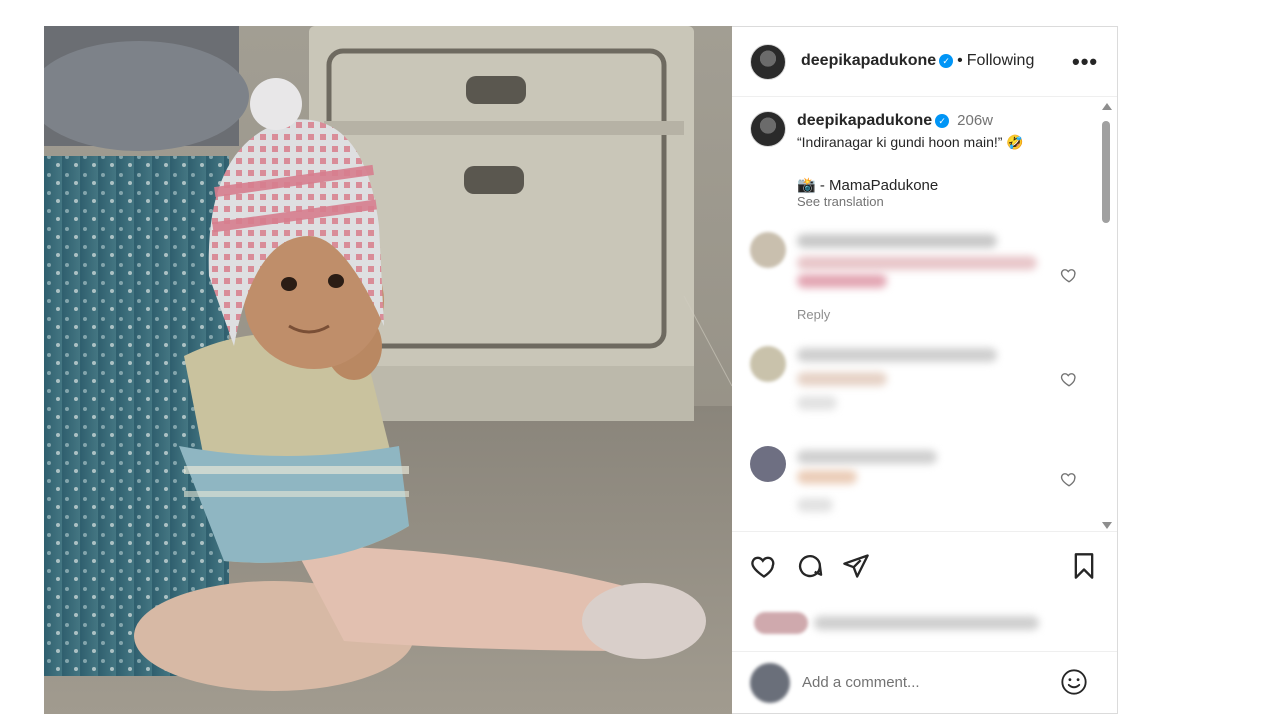 This screenshot has width=1280, height=720. What do you see at coordinates (810, 566) in the screenshot?
I see `comment-icon` at bounding box center [810, 566].